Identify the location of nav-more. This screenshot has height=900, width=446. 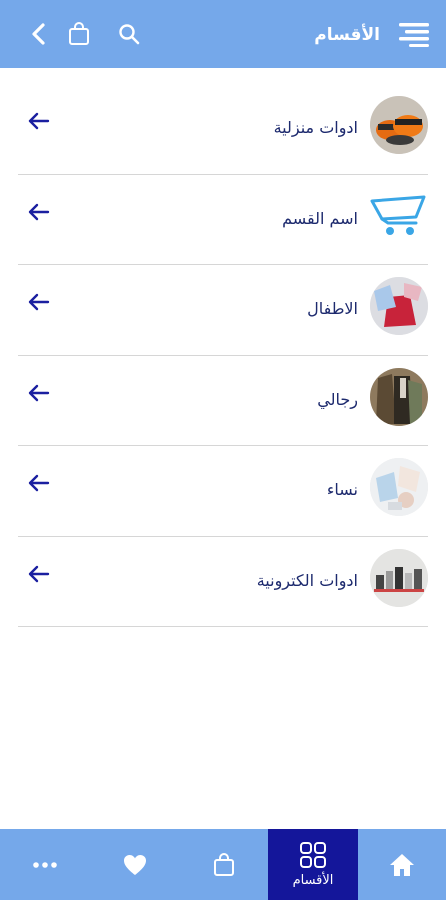
(45, 864).